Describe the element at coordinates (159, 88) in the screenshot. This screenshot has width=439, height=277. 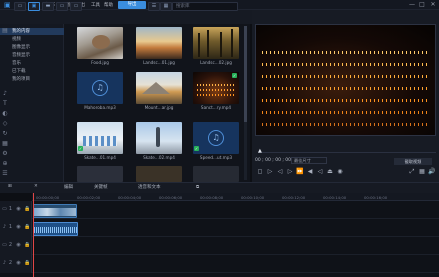
I see `media-thumb-mountain` at that location.